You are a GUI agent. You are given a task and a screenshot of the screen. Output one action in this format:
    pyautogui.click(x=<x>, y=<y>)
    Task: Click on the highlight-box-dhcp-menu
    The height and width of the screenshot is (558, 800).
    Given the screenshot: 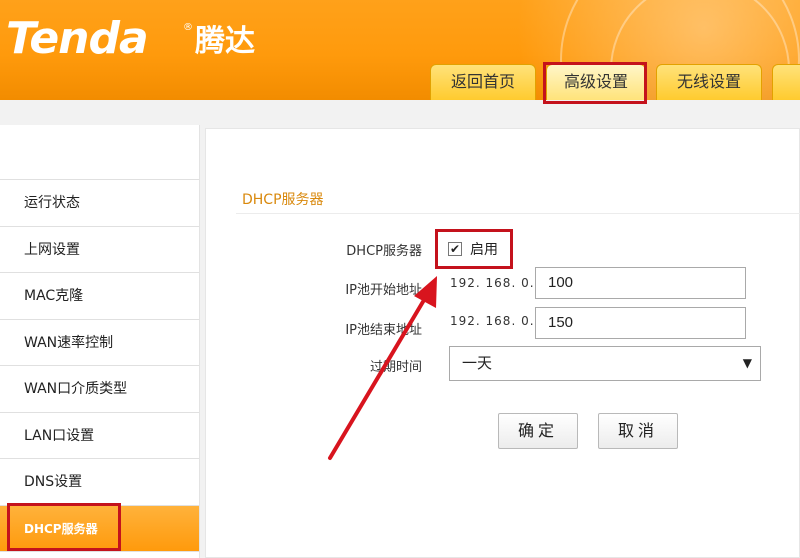 What is the action you would take?
    pyautogui.click(x=64, y=527)
    